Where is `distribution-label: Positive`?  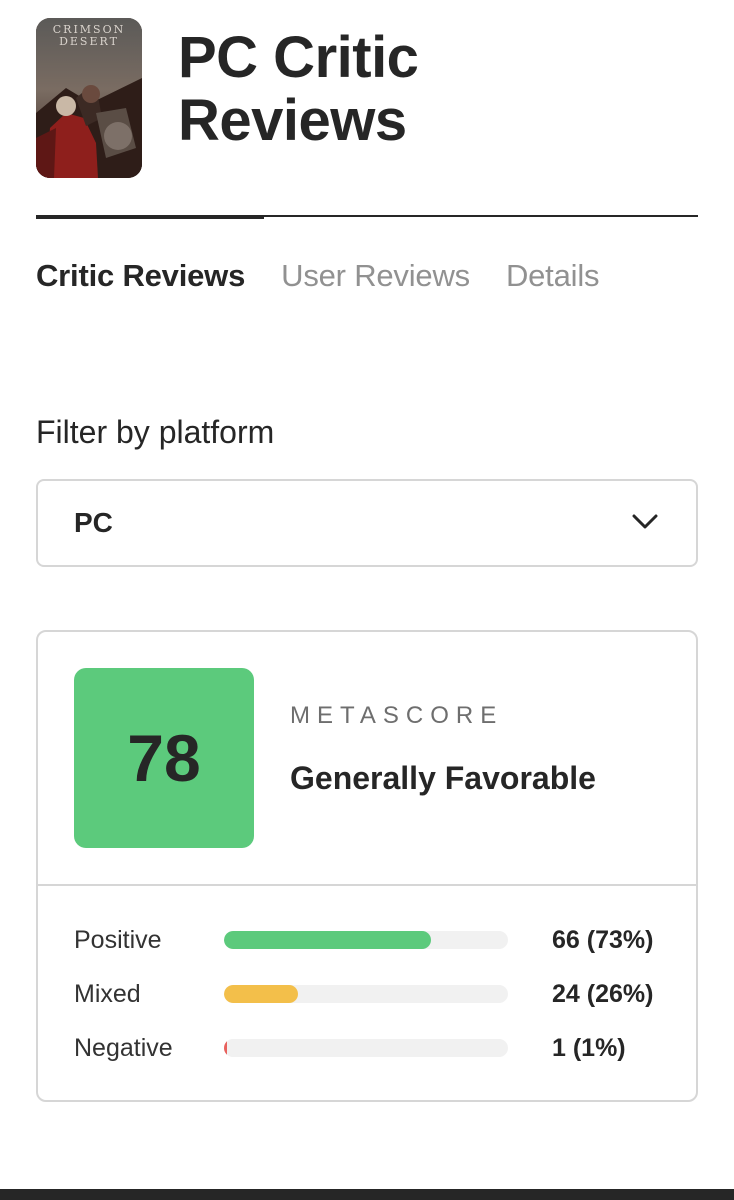
distribution-label: Positive is located at coordinates (118, 940).